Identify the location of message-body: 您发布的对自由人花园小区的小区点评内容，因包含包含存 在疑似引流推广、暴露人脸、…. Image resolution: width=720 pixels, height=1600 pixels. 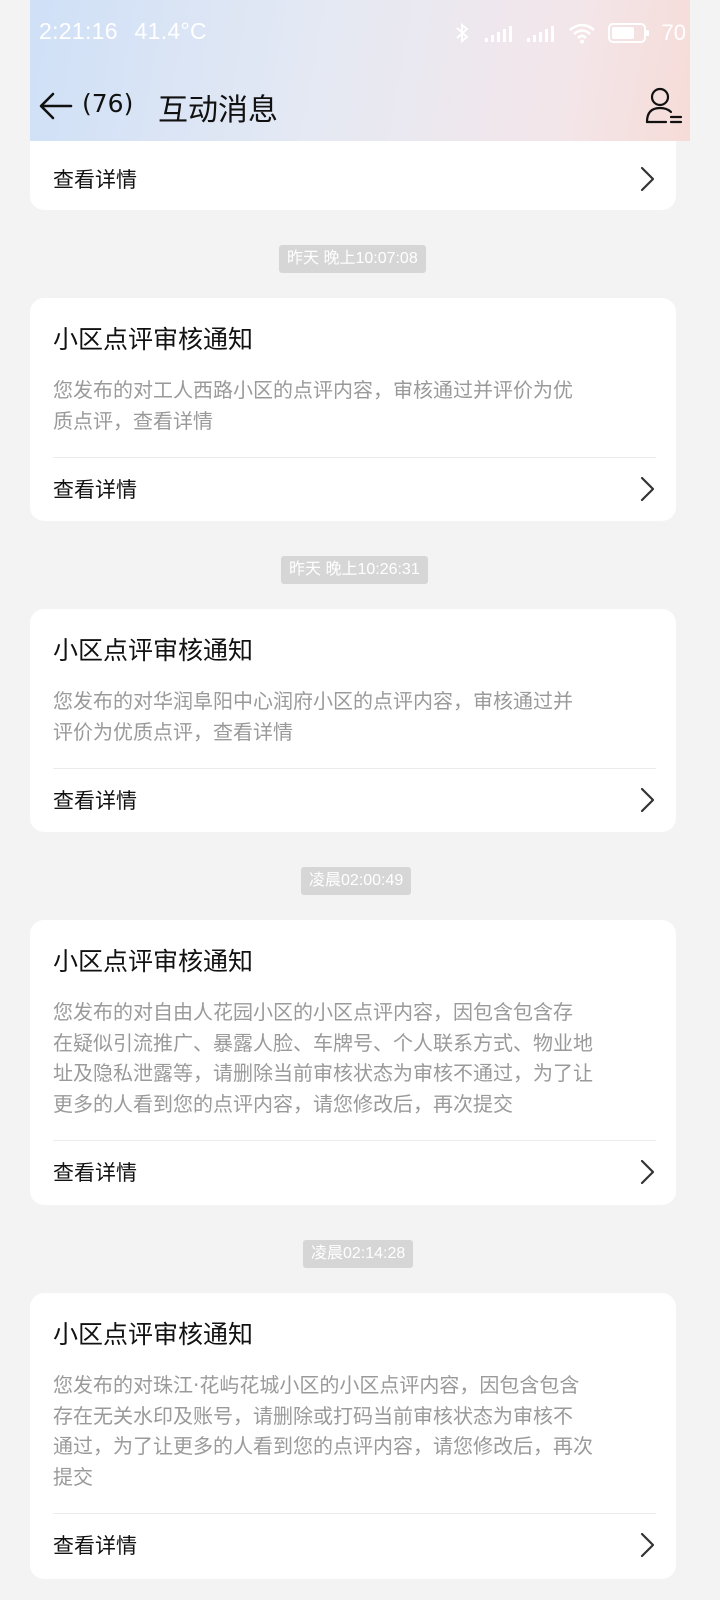
(358, 1058).